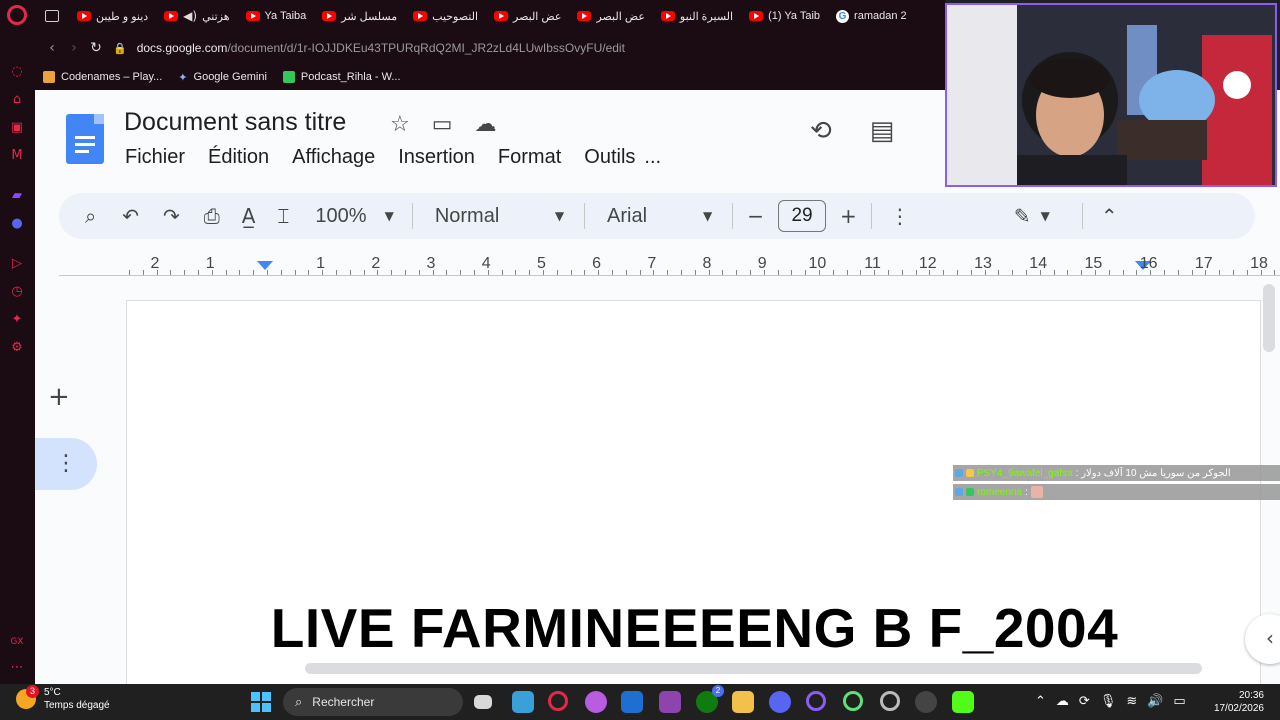 The image size is (1280, 720). Describe the element at coordinates (17, 264) in the screenshot. I see `music-icon: ▷` at that location.